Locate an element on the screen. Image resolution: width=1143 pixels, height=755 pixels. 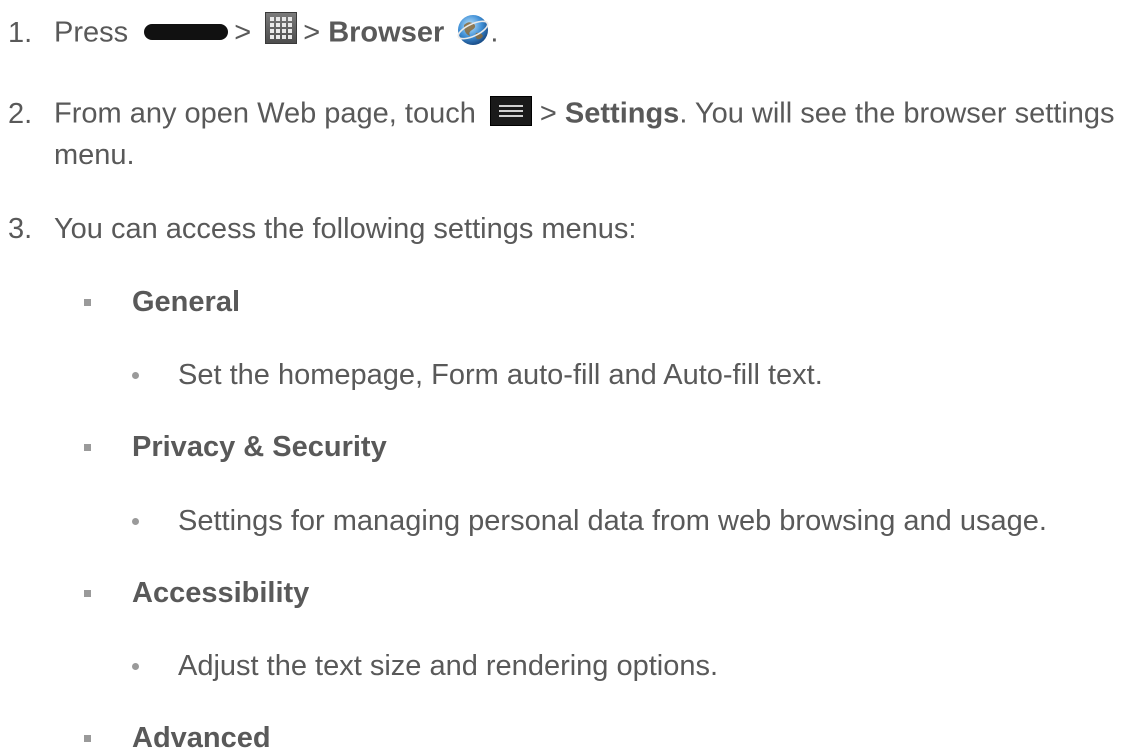
browser-label: Browser is located at coordinates (386, 32).